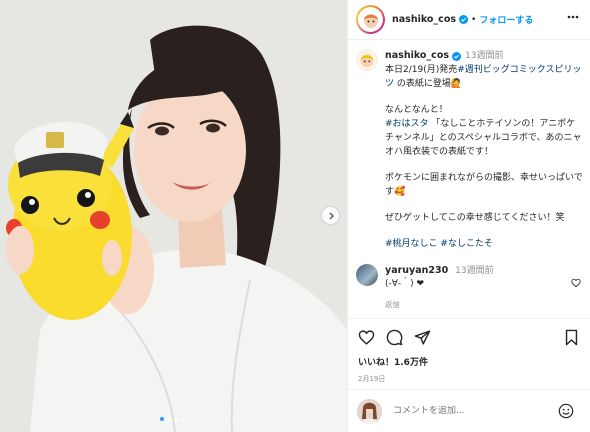  What do you see at coordinates (573, 17) in the screenshot?
I see `more-options-icon` at bounding box center [573, 17].